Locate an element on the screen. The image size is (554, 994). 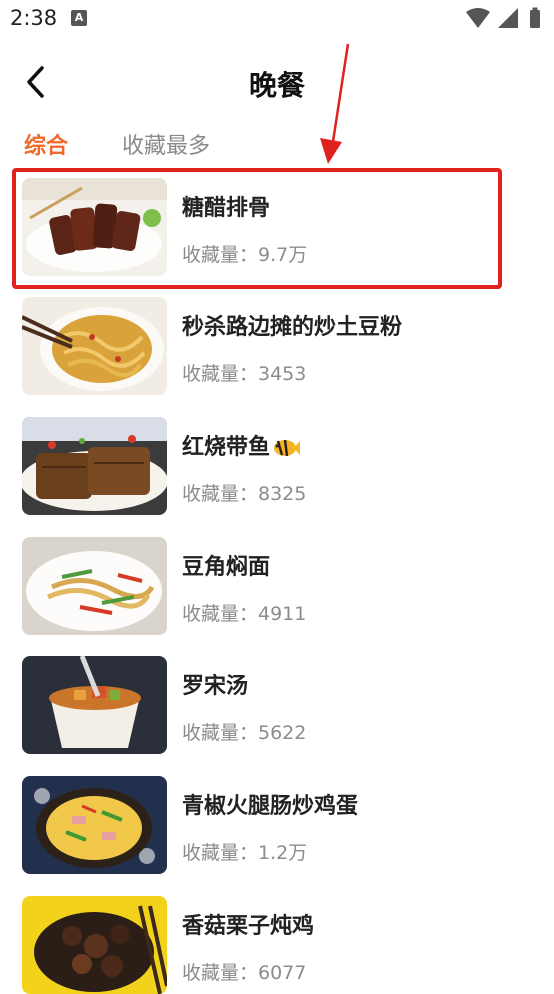
battery-icon is located at coordinates (535, 17).